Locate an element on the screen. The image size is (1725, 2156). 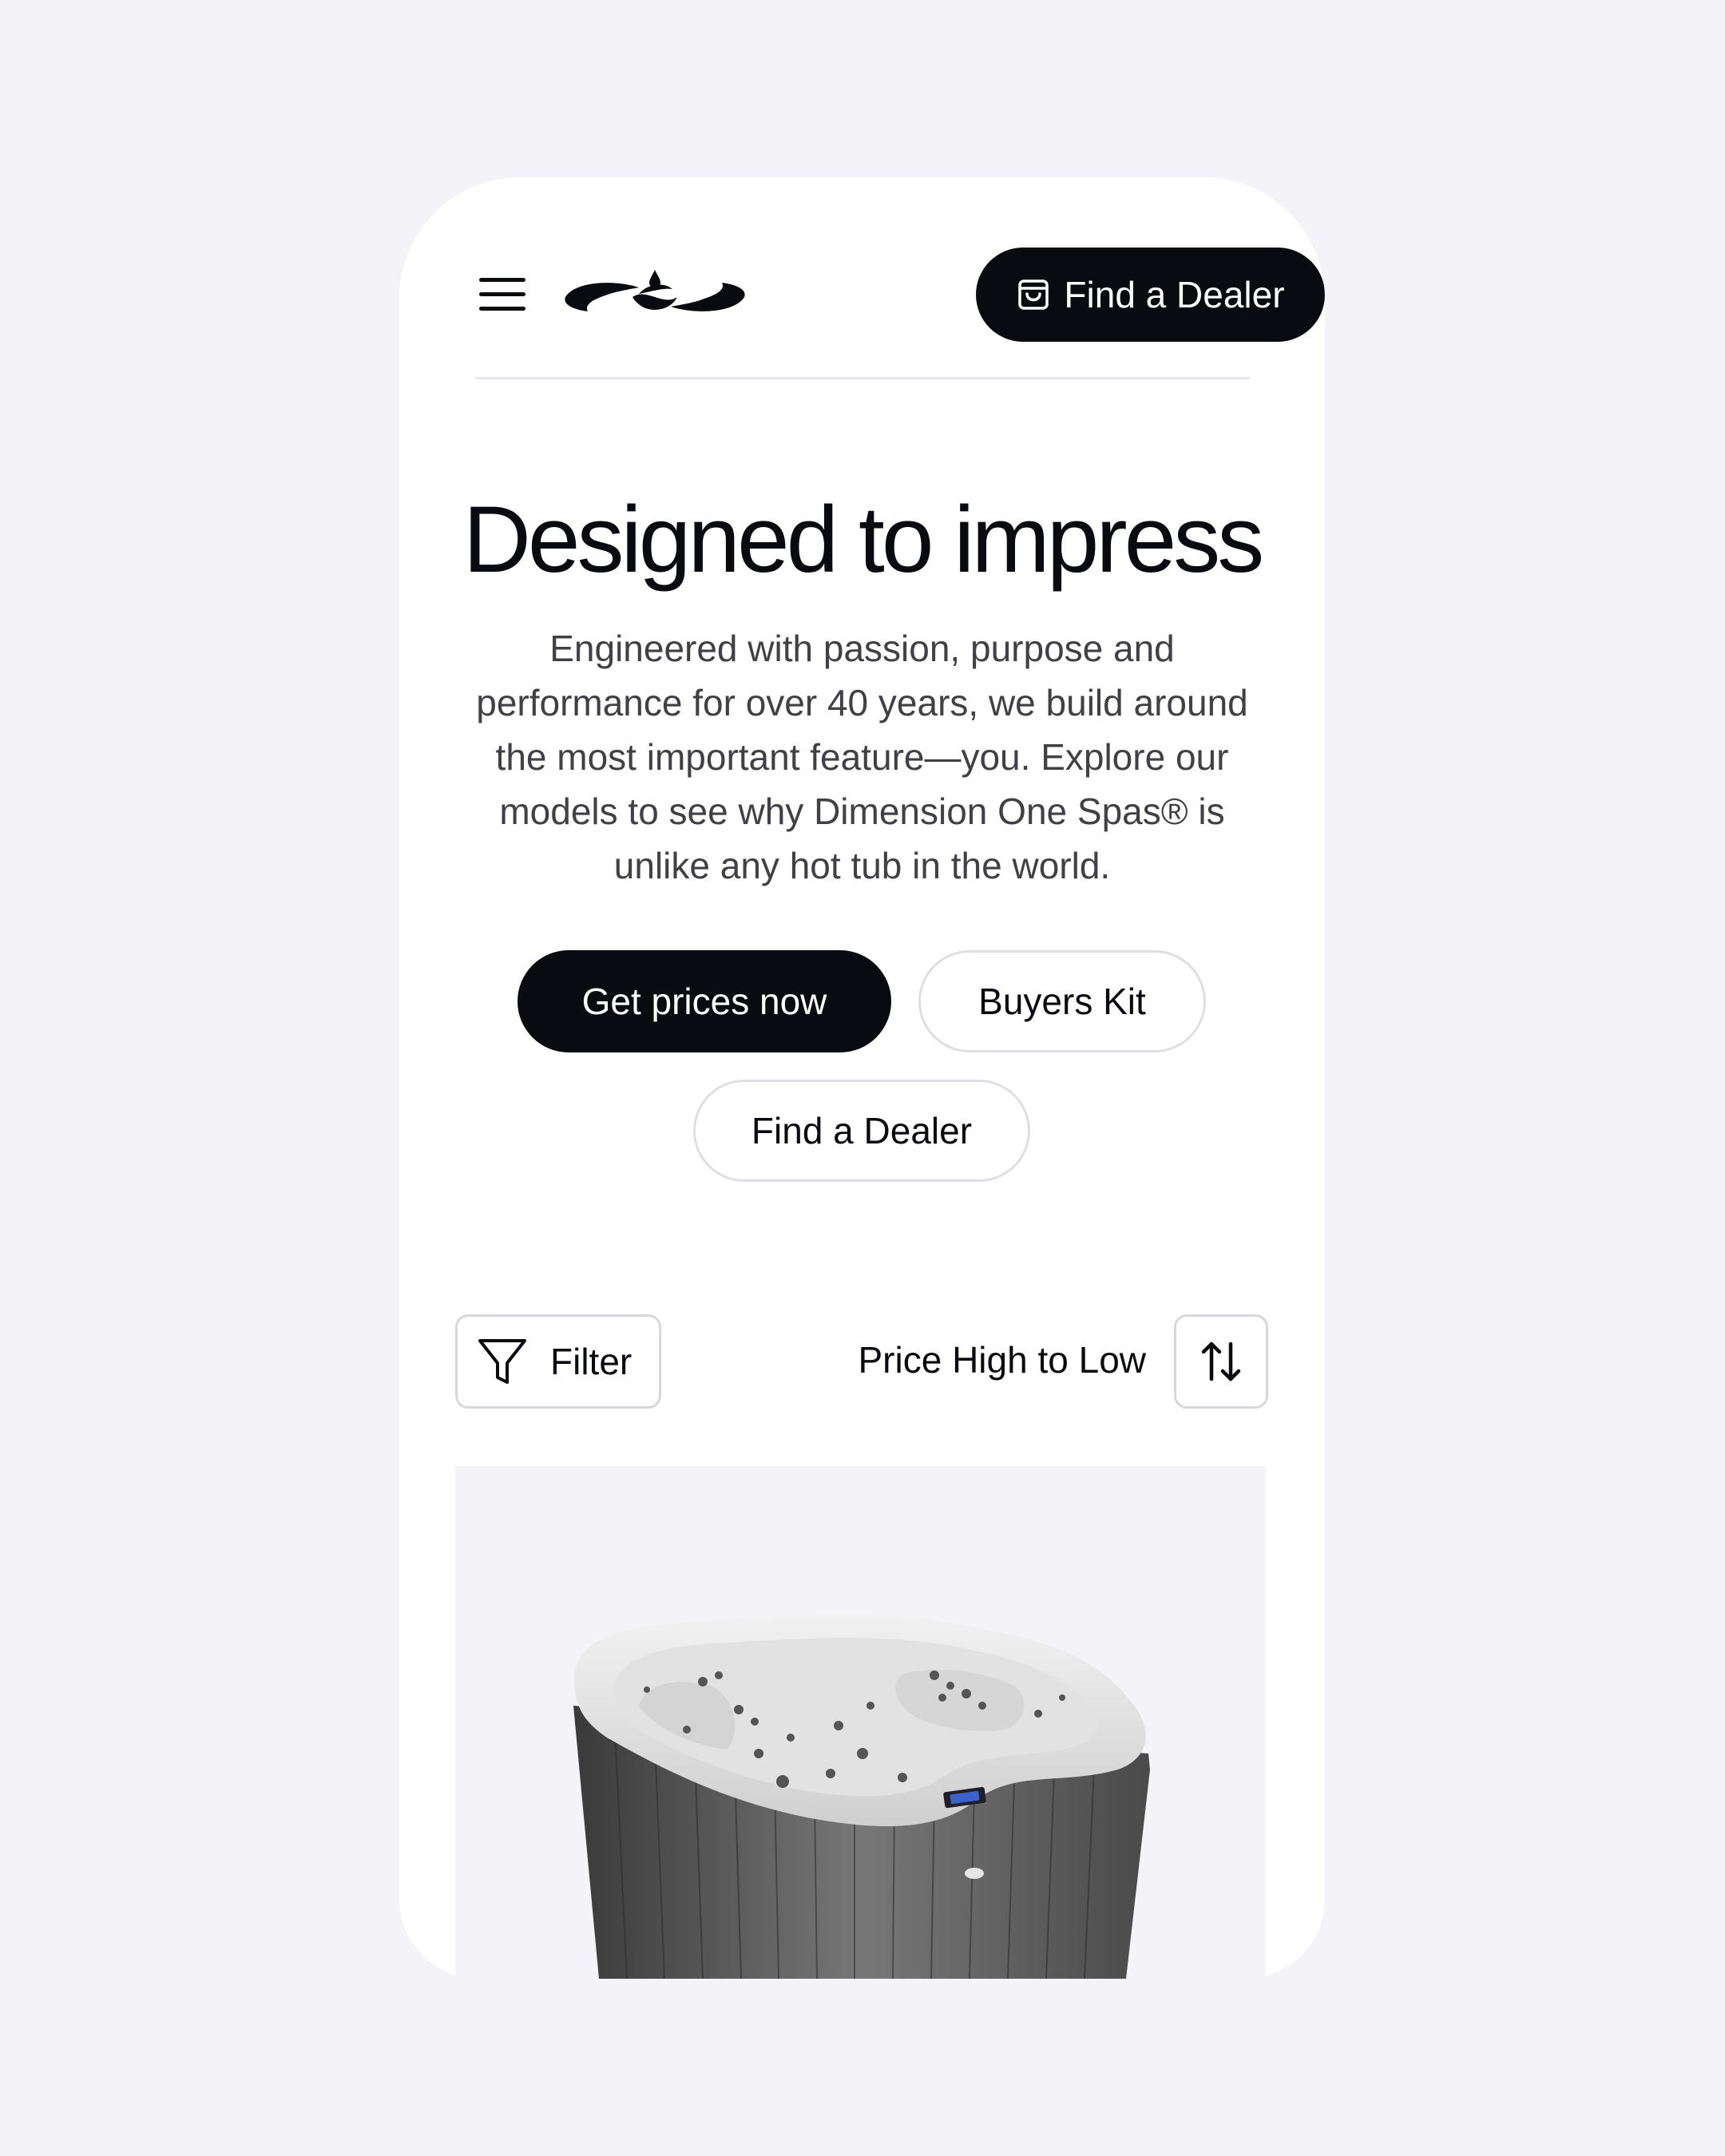
shopping-bag-icon is located at coordinates (1034, 294).